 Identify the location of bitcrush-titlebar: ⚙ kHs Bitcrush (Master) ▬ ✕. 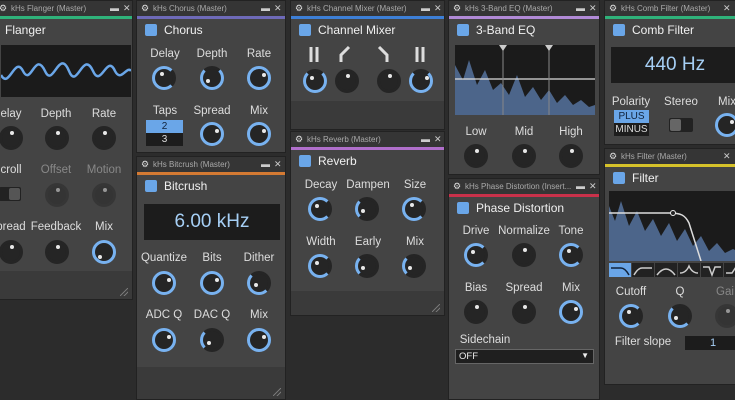
(211, 164).